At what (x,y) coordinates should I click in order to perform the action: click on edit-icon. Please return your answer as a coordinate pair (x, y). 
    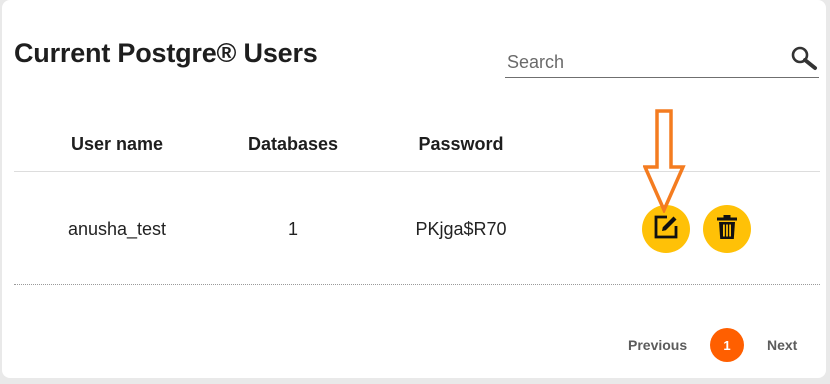
    Looking at the image, I should click on (666, 229).